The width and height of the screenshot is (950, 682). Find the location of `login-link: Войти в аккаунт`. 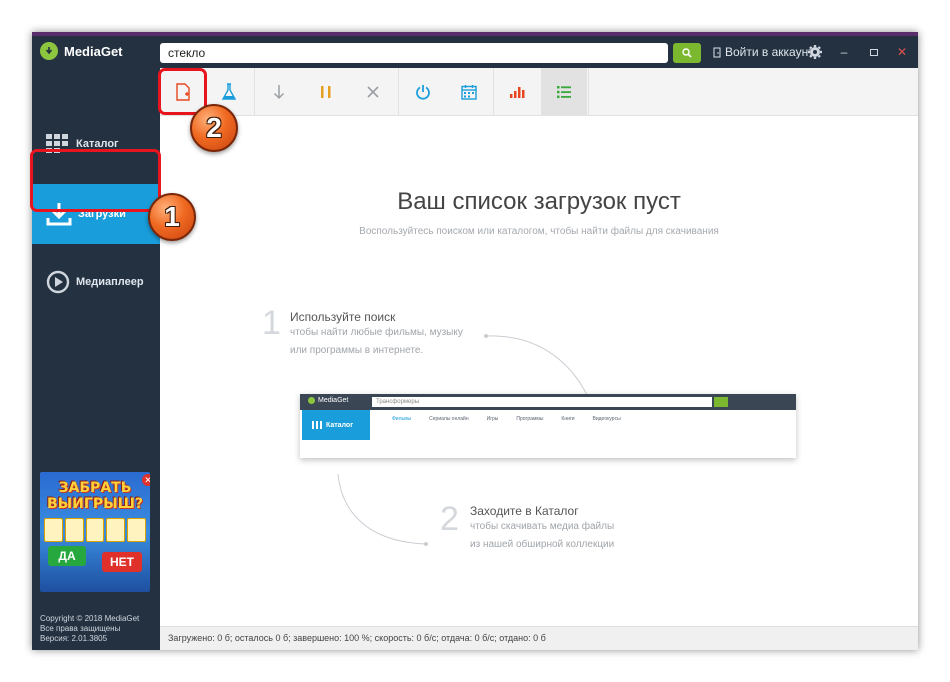

login-link: Войти в аккаунт is located at coordinates (763, 52).